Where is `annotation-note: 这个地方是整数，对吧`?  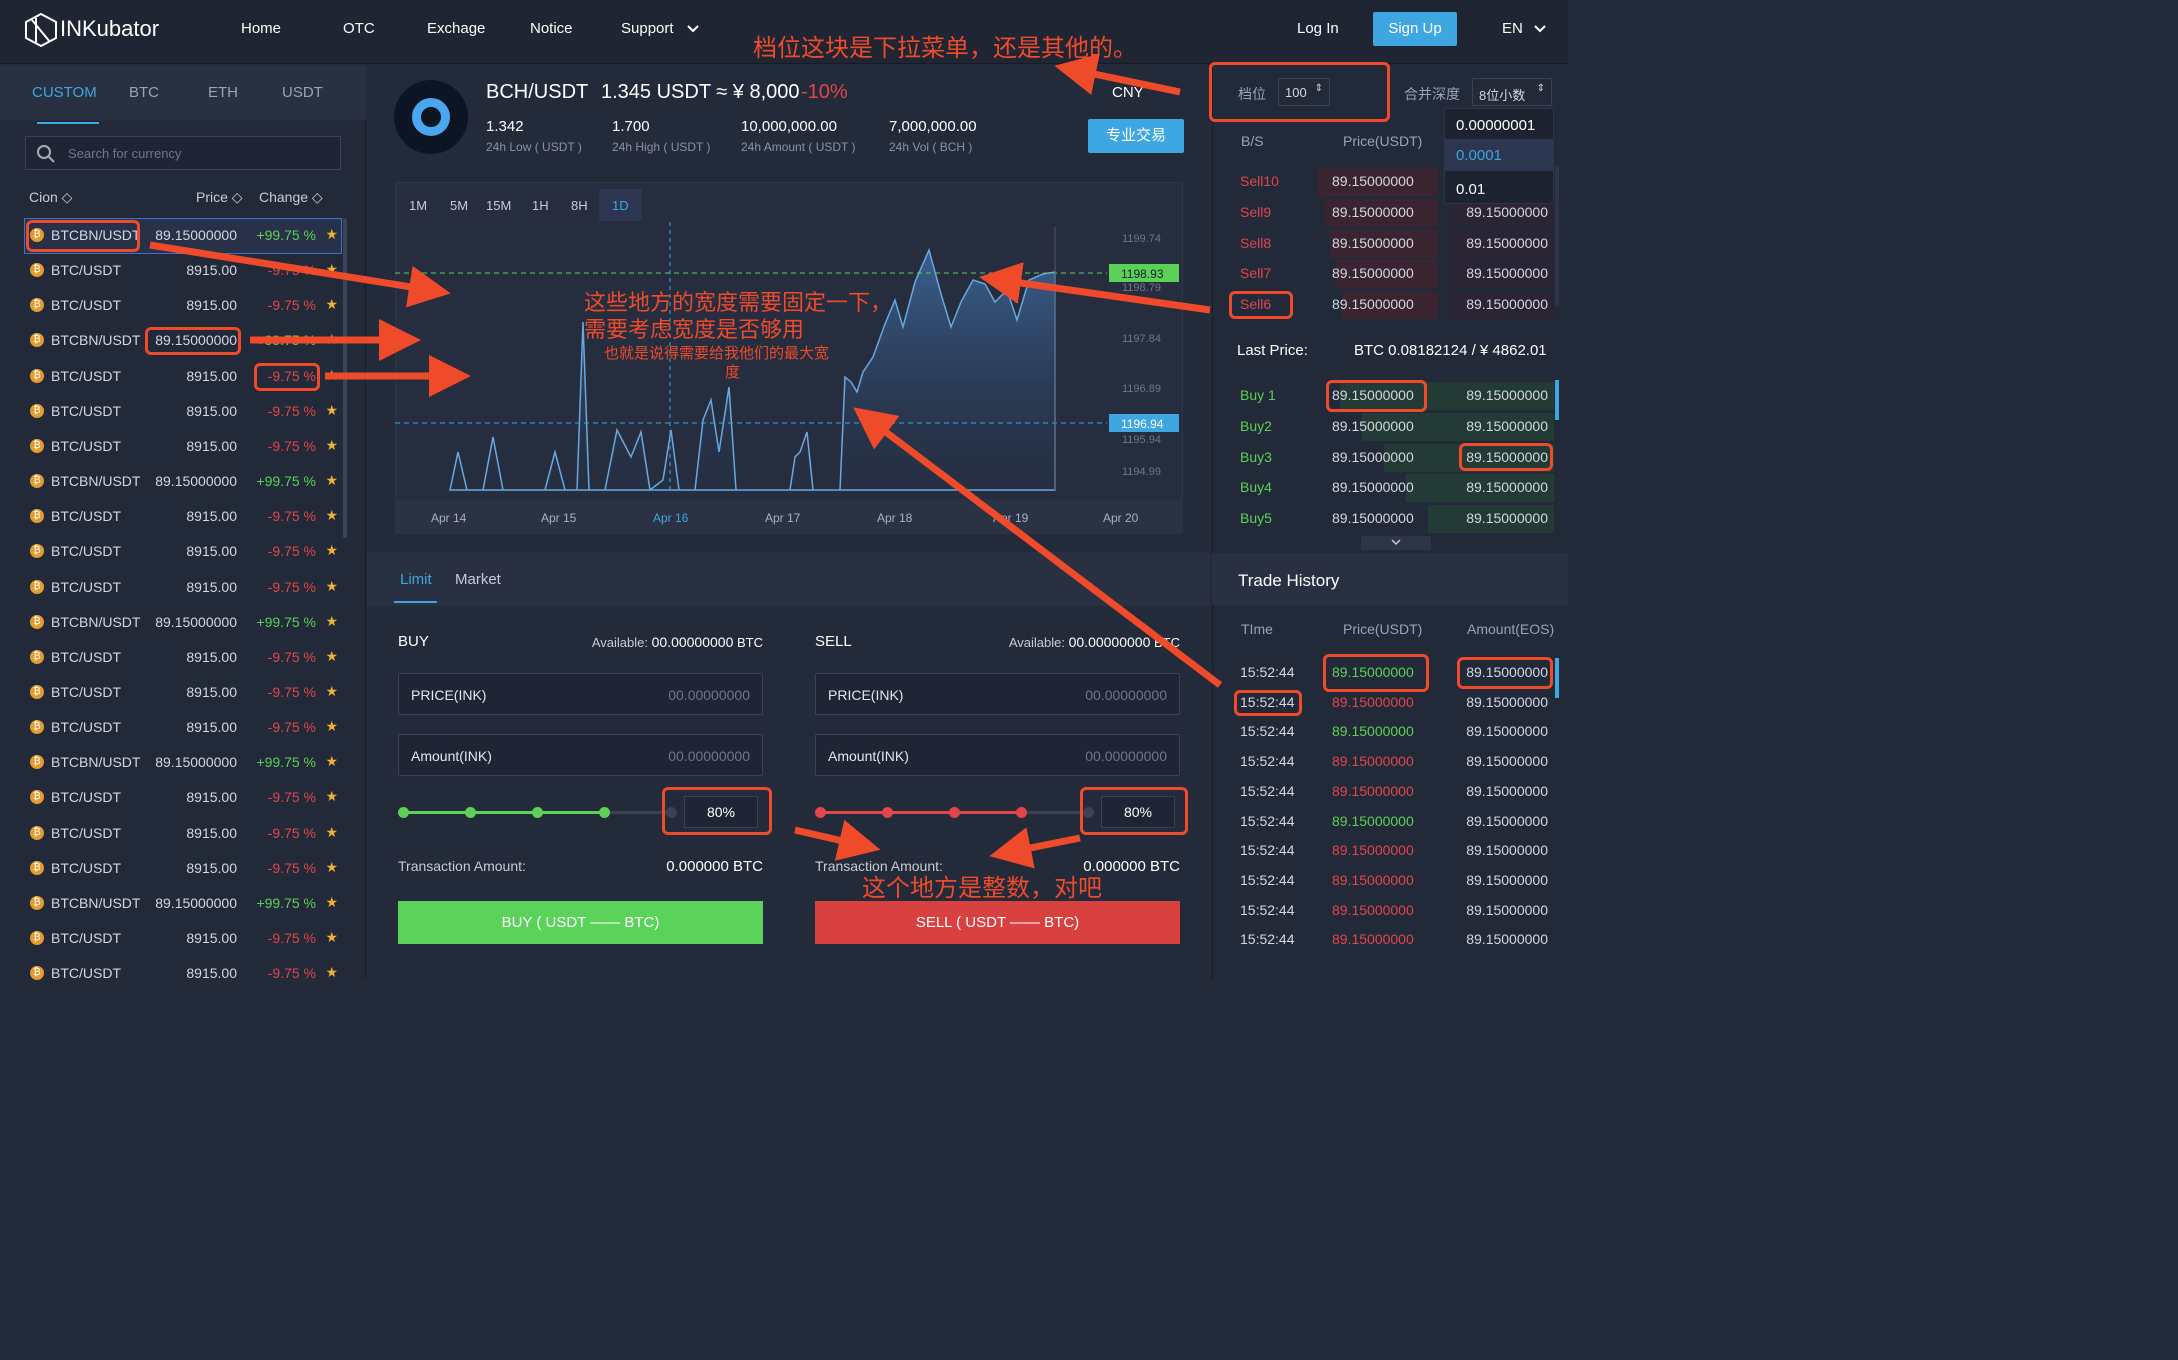 annotation-note: 这个地方是整数，对吧 is located at coordinates (982, 888).